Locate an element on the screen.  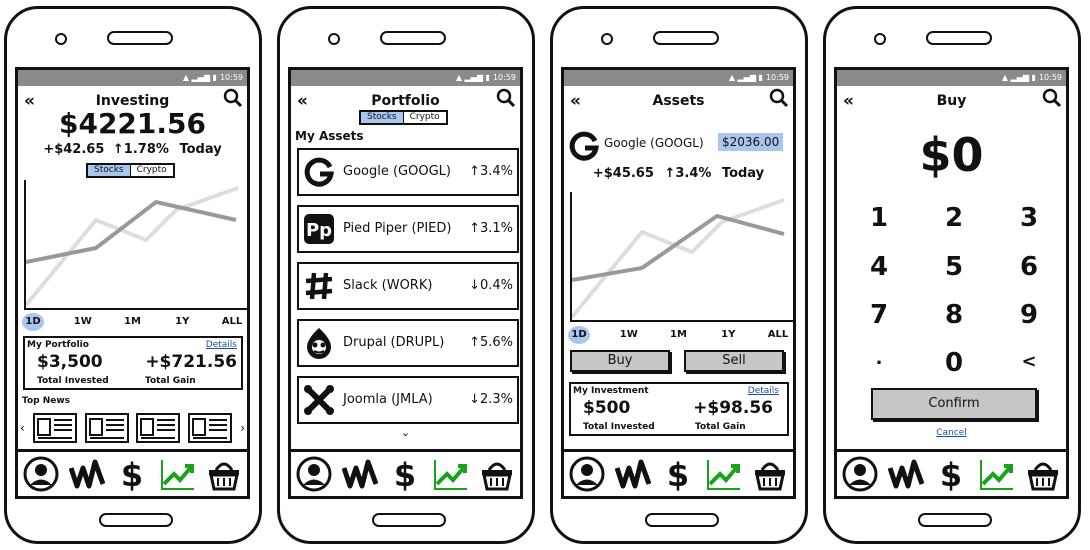
status-time: 10:59 is located at coordinates (504, 77).